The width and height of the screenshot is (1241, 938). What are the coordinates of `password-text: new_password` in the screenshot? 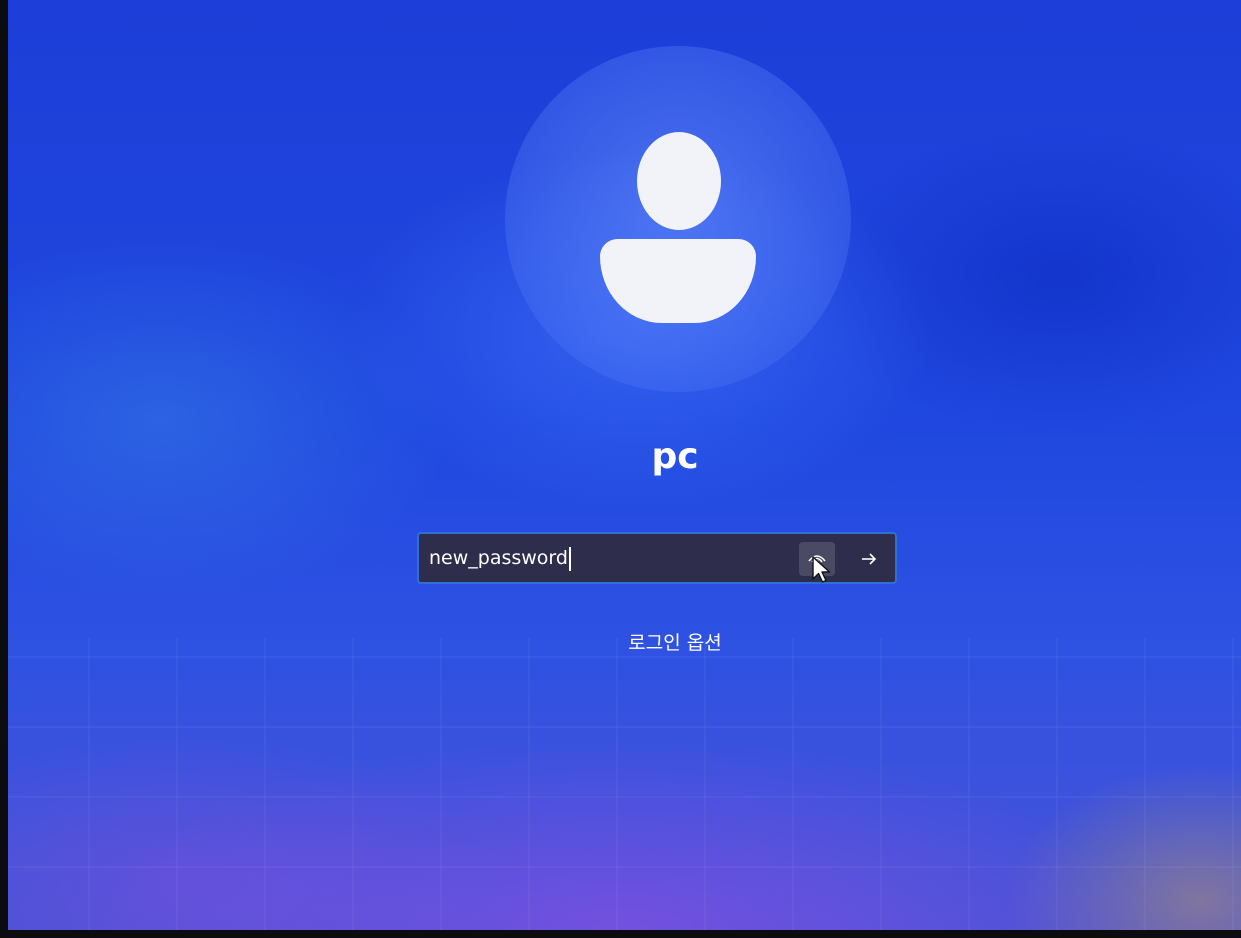 It's located at (498, 558).